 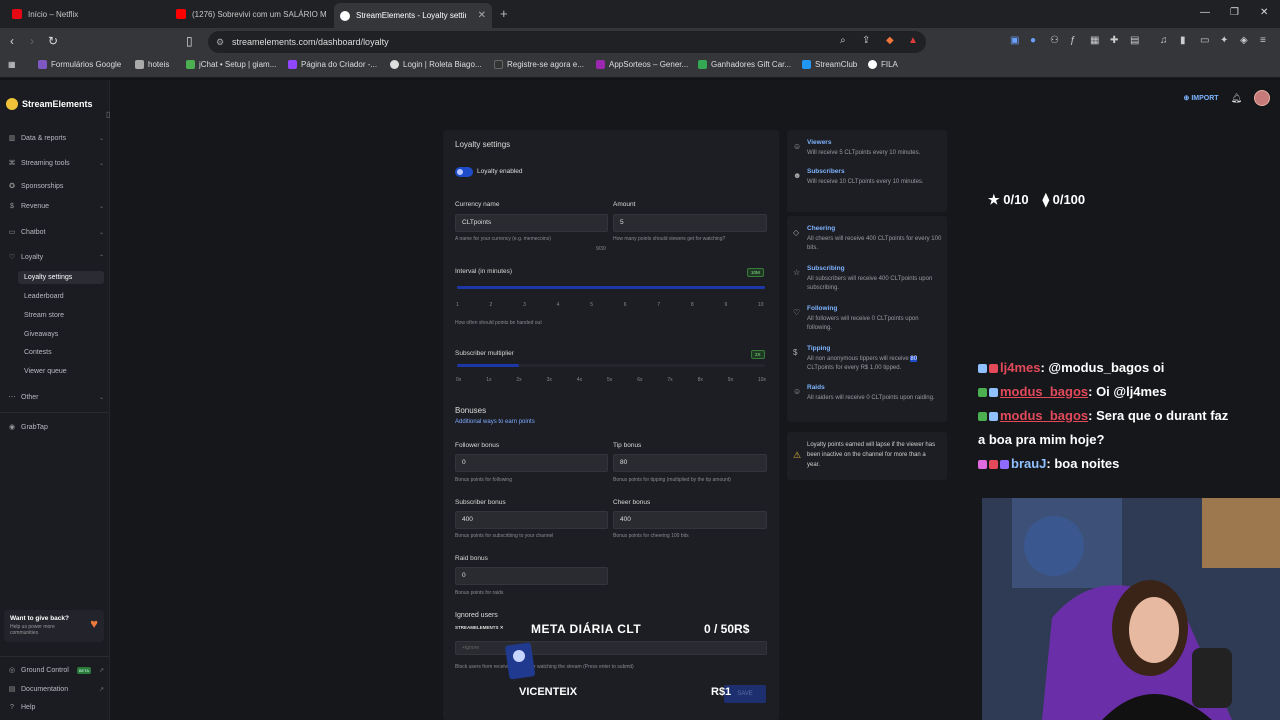 What do you see at coordinates (152, 64) in the screenshot?
I see `bookmark-item: hoteis` at bounding box center [152, 64].